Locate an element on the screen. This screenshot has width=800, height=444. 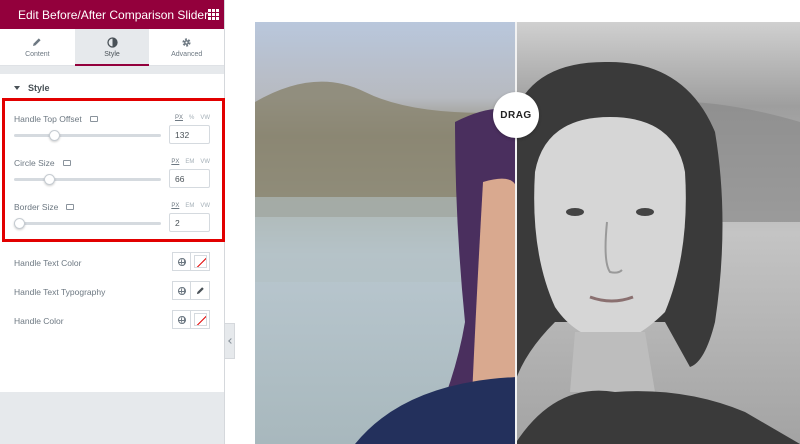
tab-style: Style is located at coordinates (112, 47).